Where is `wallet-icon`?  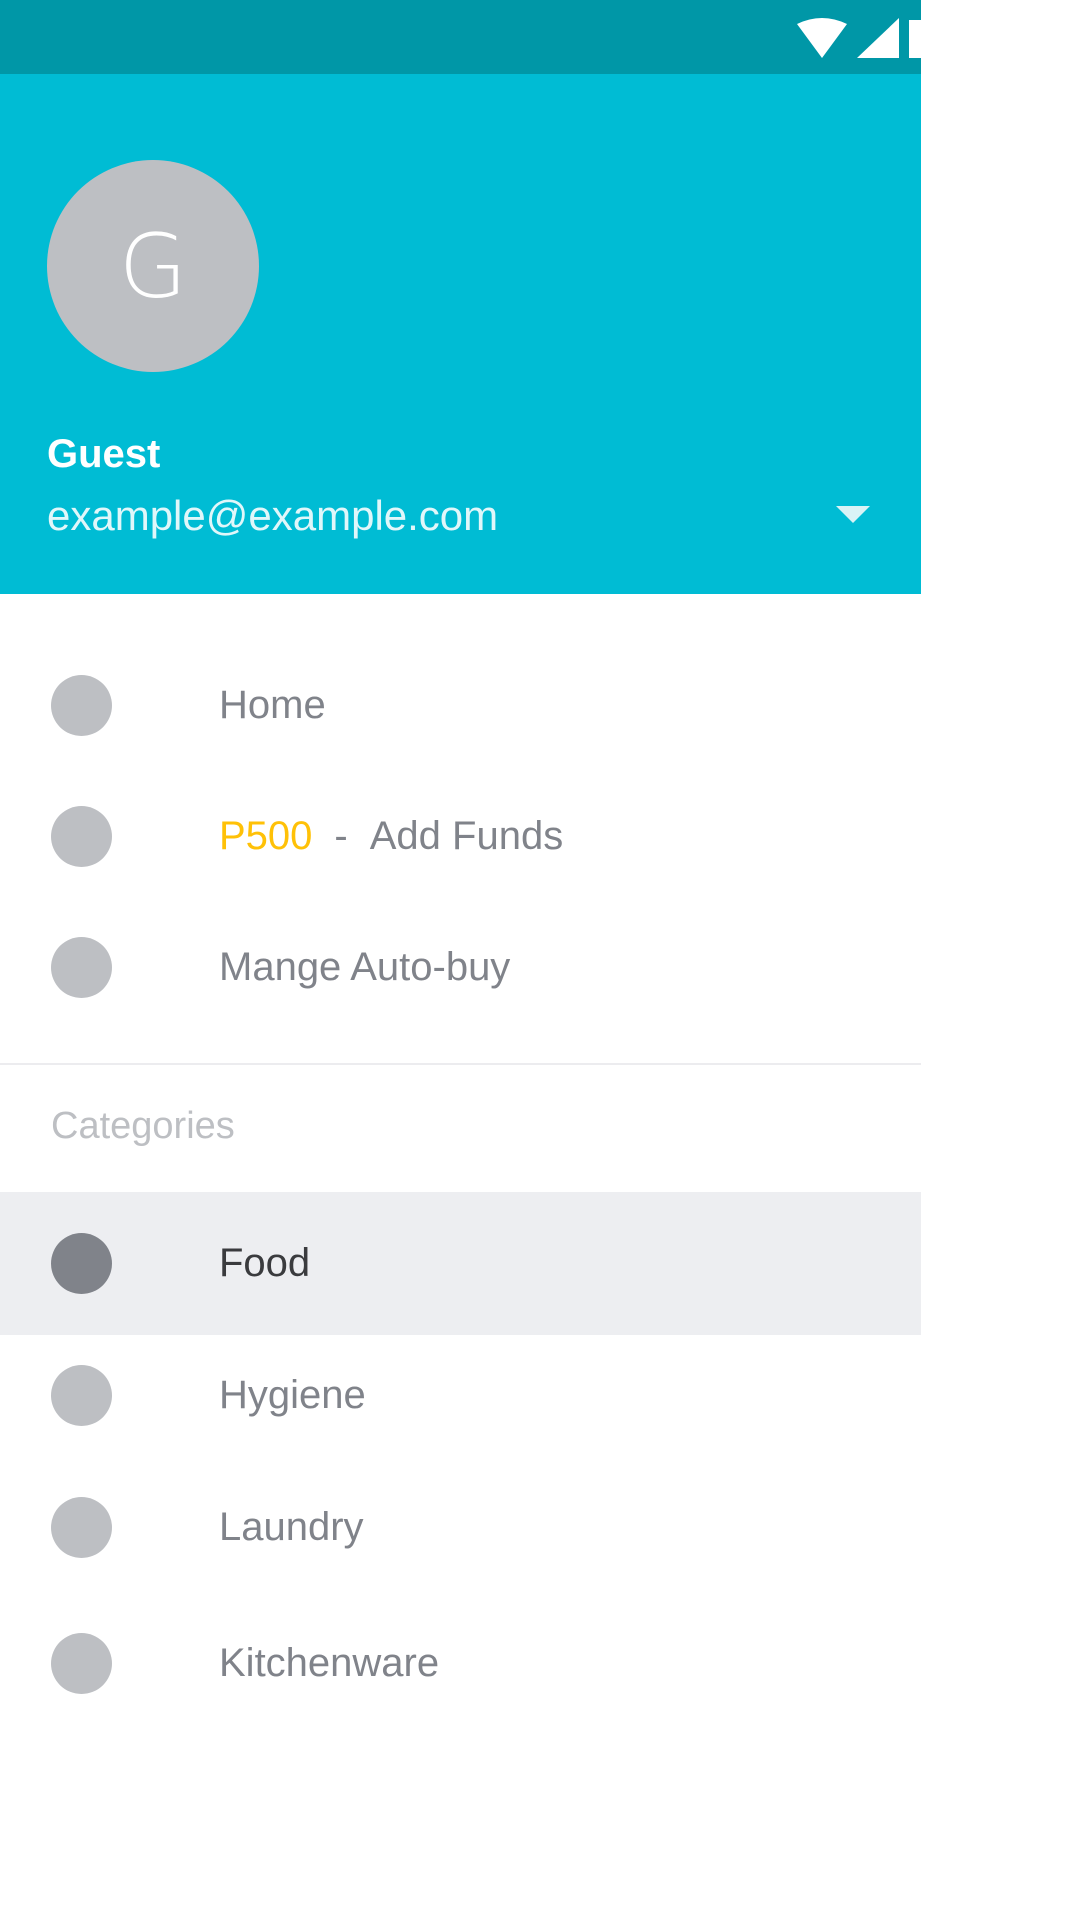
wallet-icon is located at coordinates (81, 836).